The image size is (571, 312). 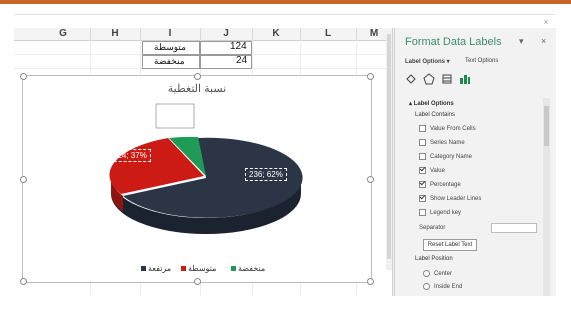 What do you see at coordinates (437, 171) in the screenshot?
I see `option-label: Value` at bounding box center [437, 171].